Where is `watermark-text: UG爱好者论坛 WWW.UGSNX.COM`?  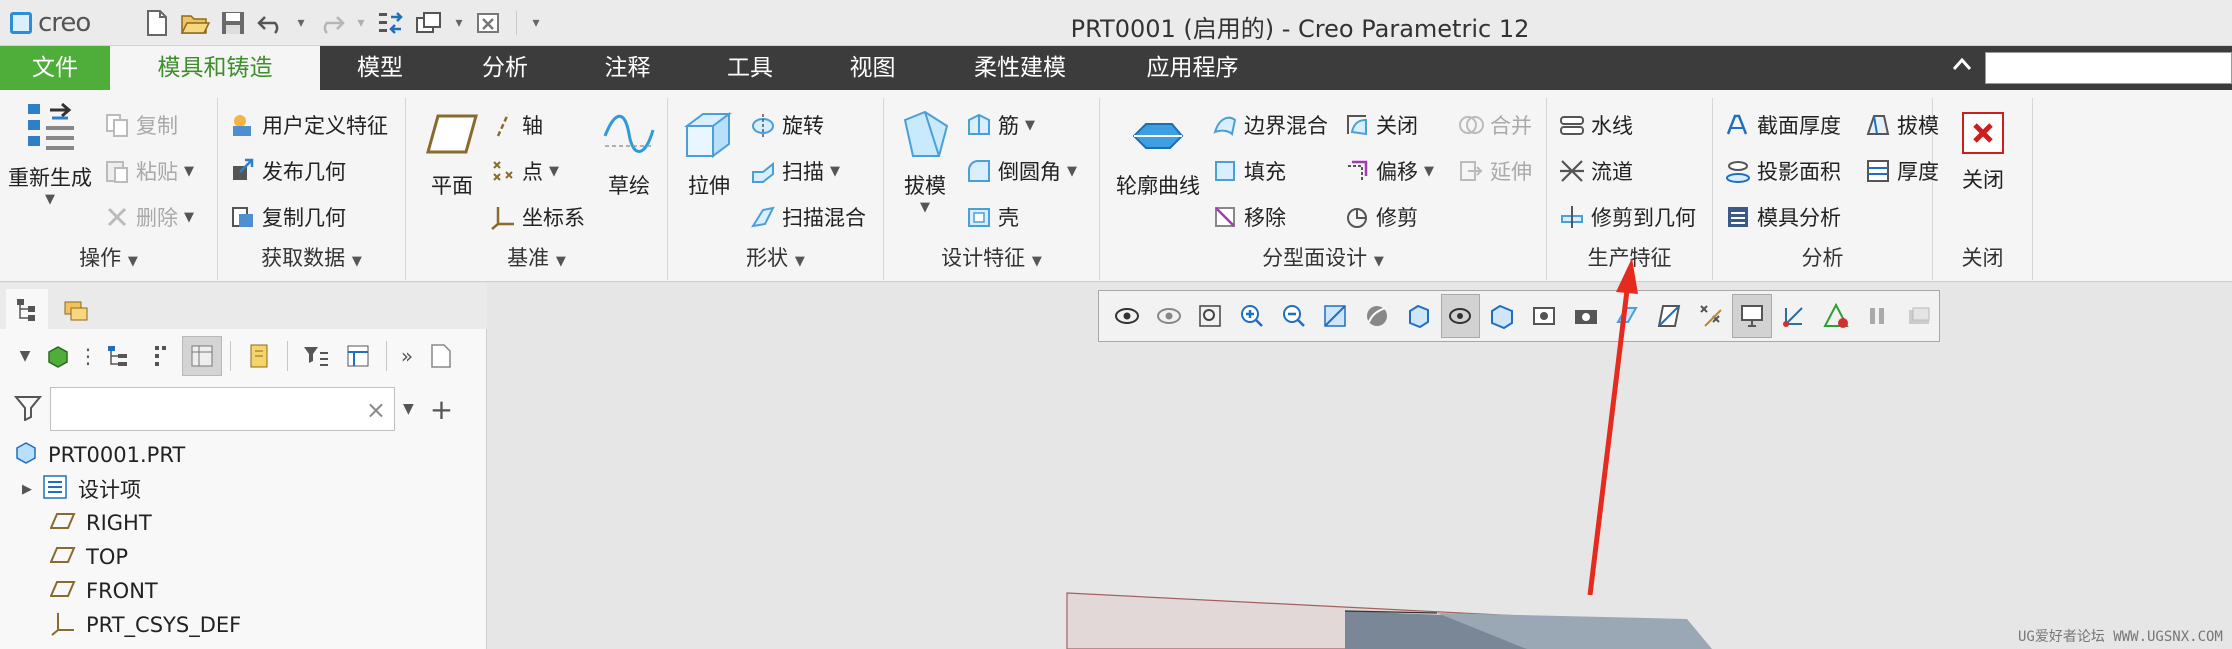 watermark-text: UG爱好者论坛 WWW.UGSNX.COM is located at coordinates (2120, 637).